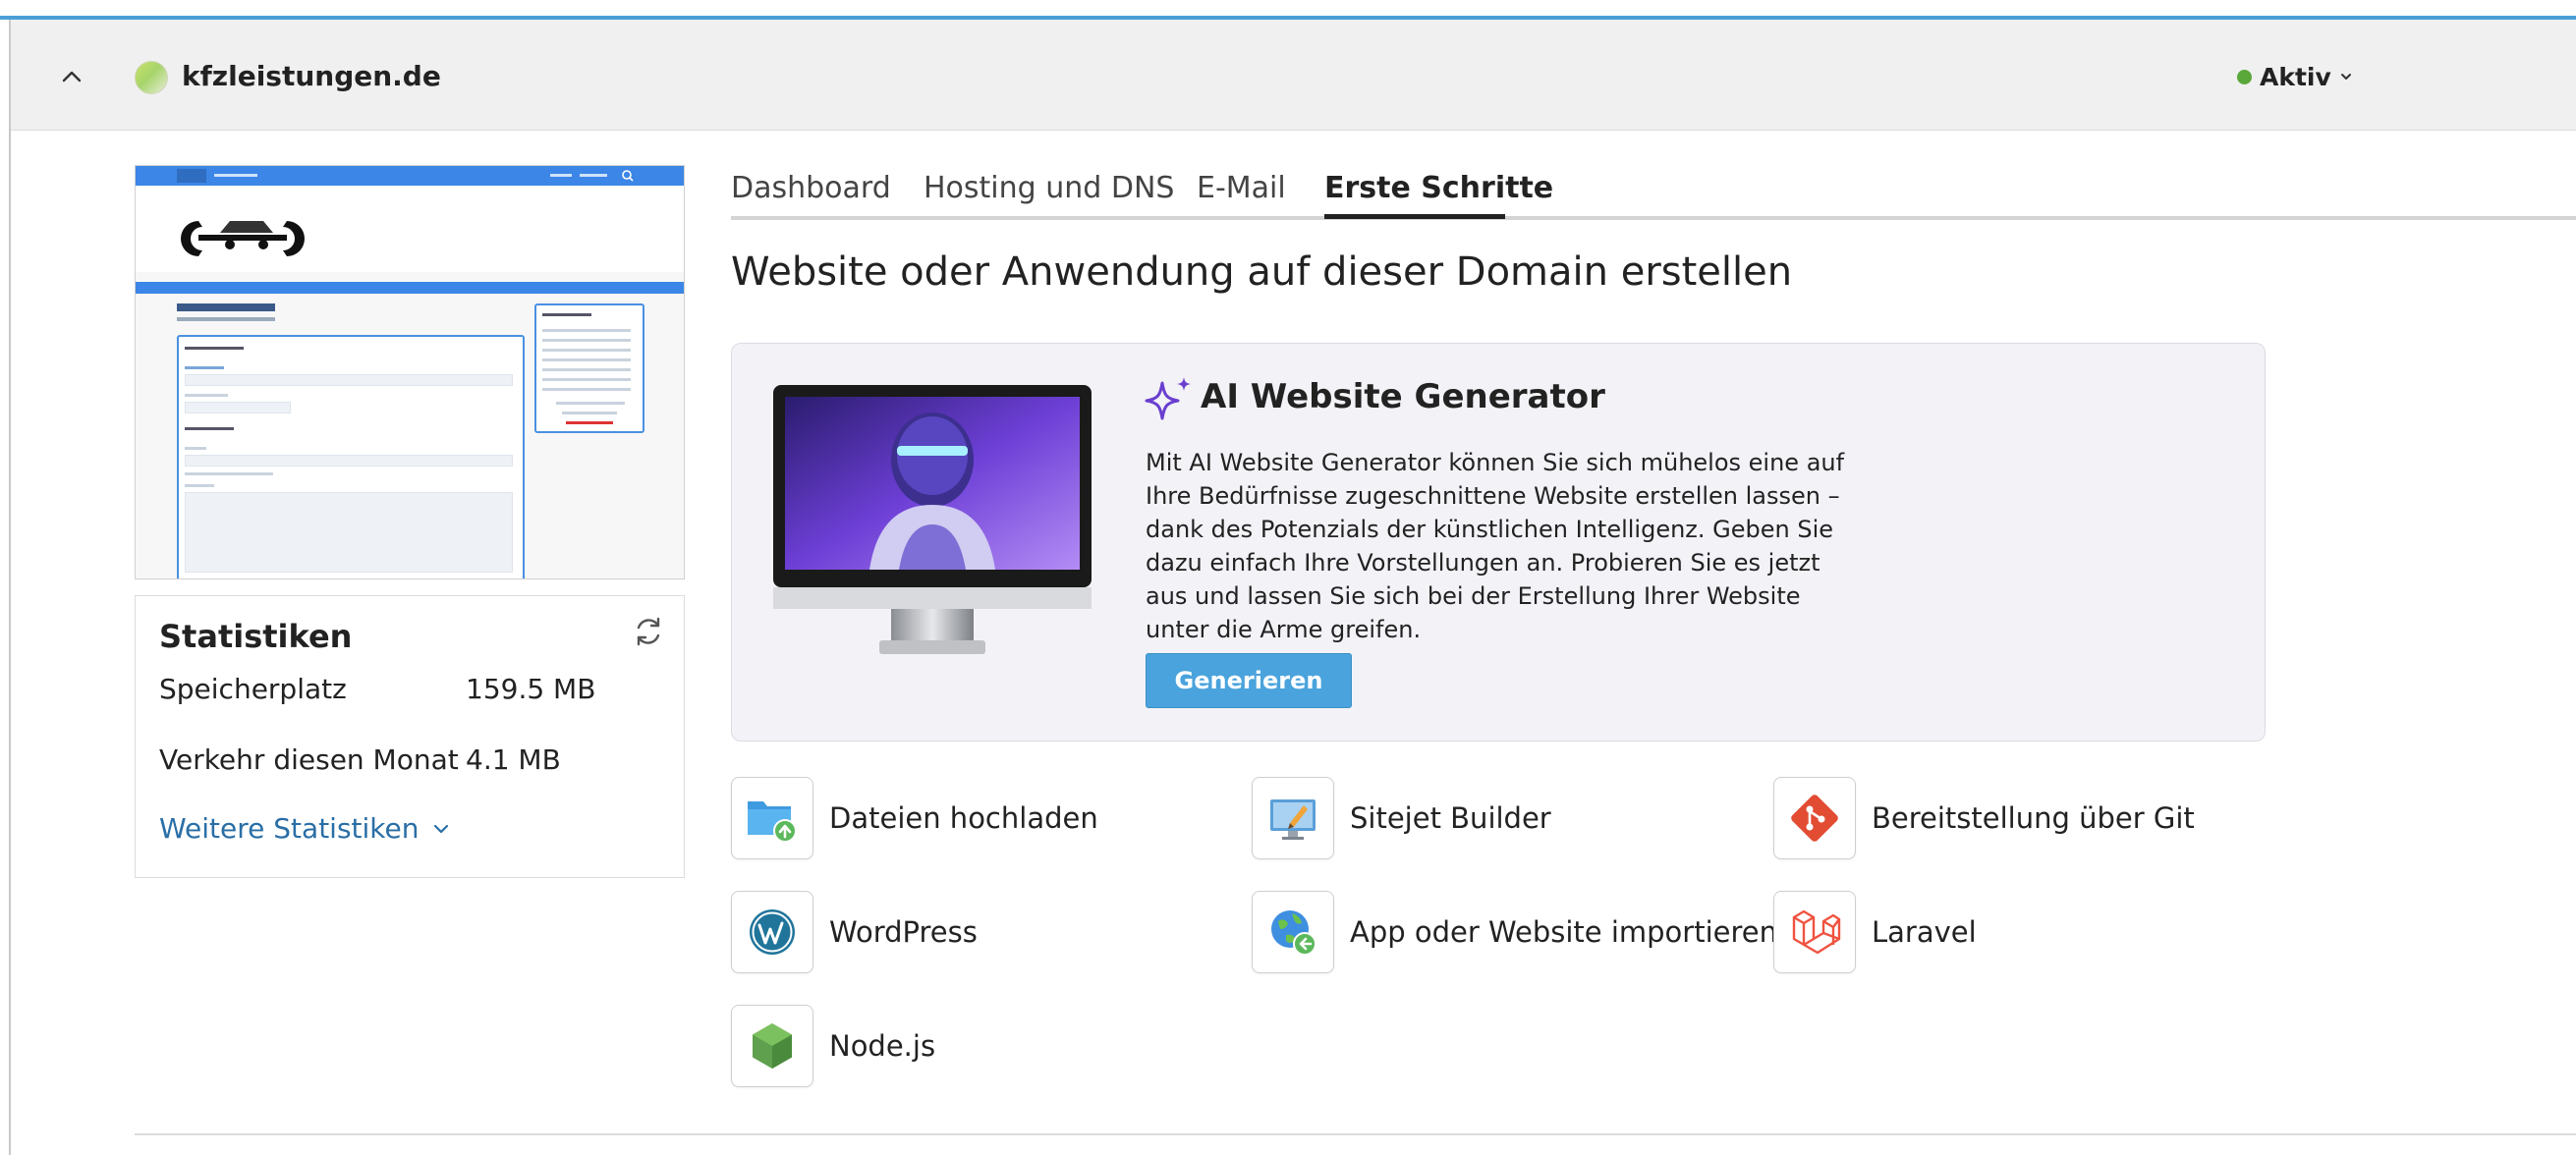 The image size is (2576, 1155). Describe the element at coordinates (589, 368) in the screenshot. I see `preview-opening-hours` at that location.